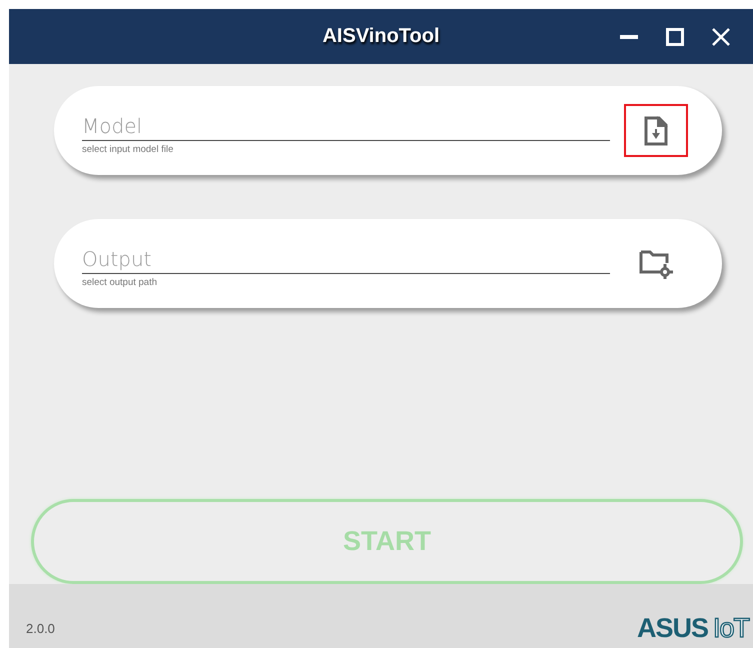 This screenshot has width=753, height=648. Describe the element at coordinates (346, 260) in the screenshot. I see `input-field: Output` at that location.